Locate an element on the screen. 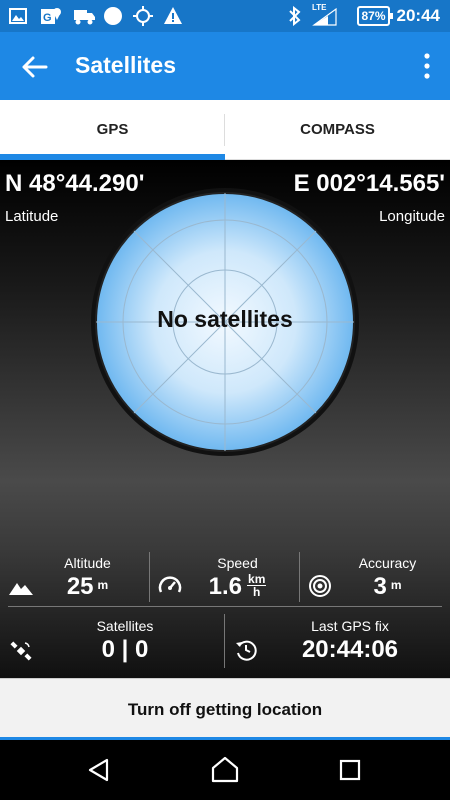 This screenshot has height=800, width=450. speed-unit: km h is located at coordinates (257, 585).